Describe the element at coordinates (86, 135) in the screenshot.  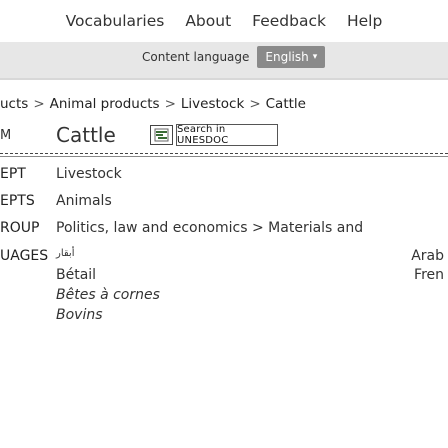
I see `page-title: Cattle` at that location.